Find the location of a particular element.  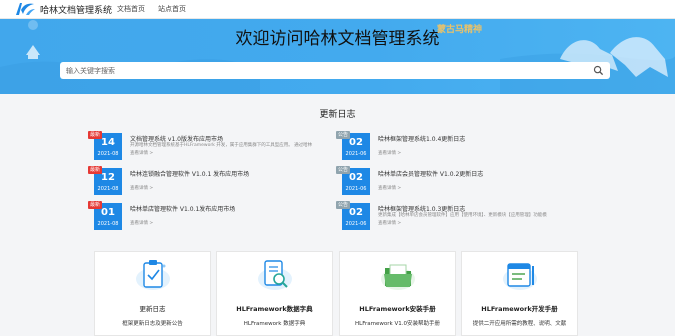

card-data-dictionary: HLFramework数据字典 HLFramework 数据字典 is located at coordinates (274, 293).